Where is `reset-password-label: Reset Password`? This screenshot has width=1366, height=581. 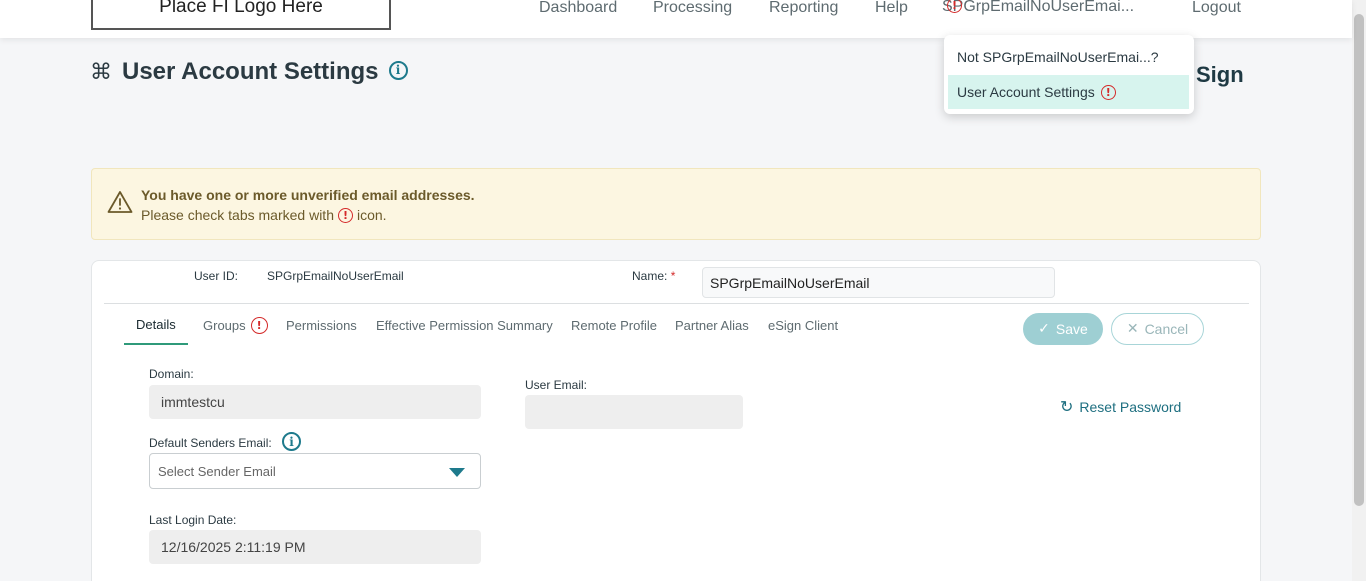 reset-password-label: Reset Password is located at coordinates (1130, 406).